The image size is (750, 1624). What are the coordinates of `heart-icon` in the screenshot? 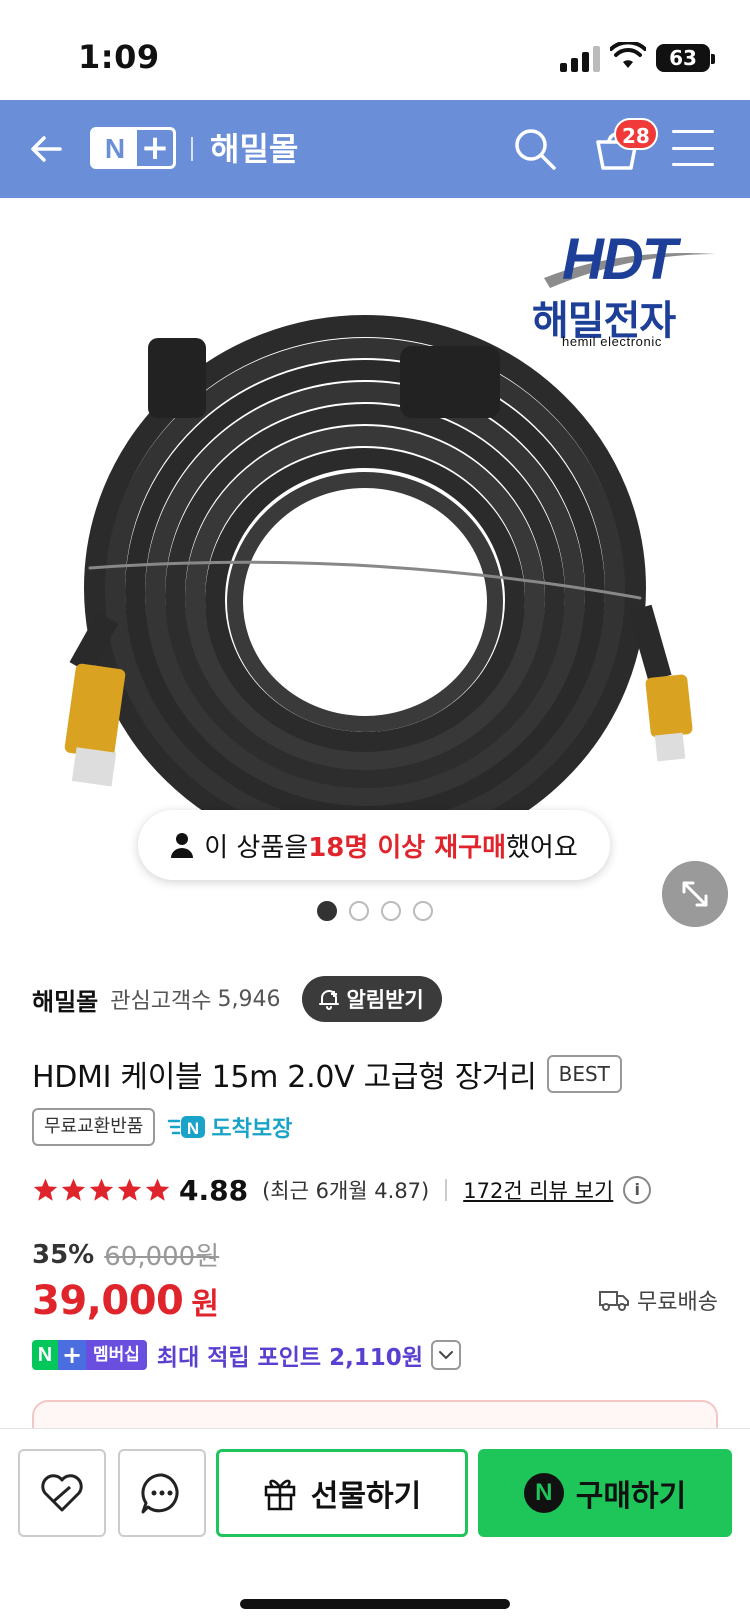 It's located at (62, 1493).